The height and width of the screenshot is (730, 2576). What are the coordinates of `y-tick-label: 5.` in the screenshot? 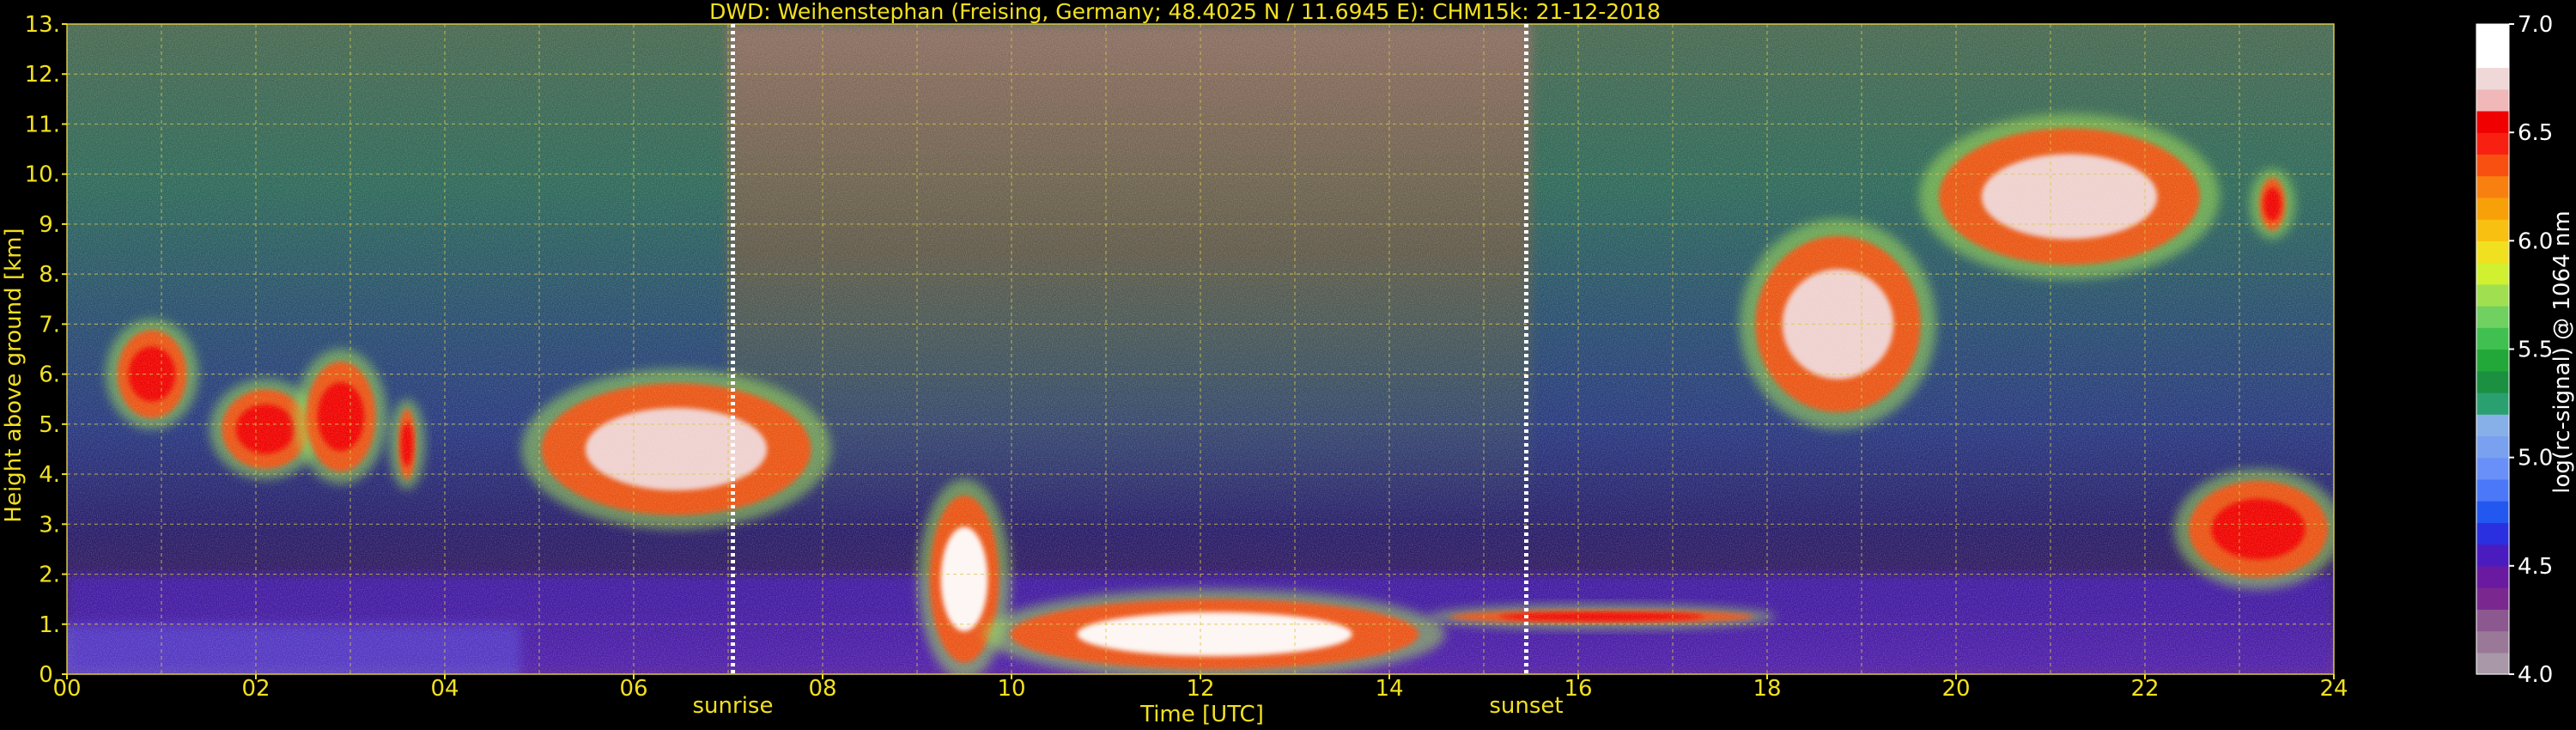 It's located at (49, 425).